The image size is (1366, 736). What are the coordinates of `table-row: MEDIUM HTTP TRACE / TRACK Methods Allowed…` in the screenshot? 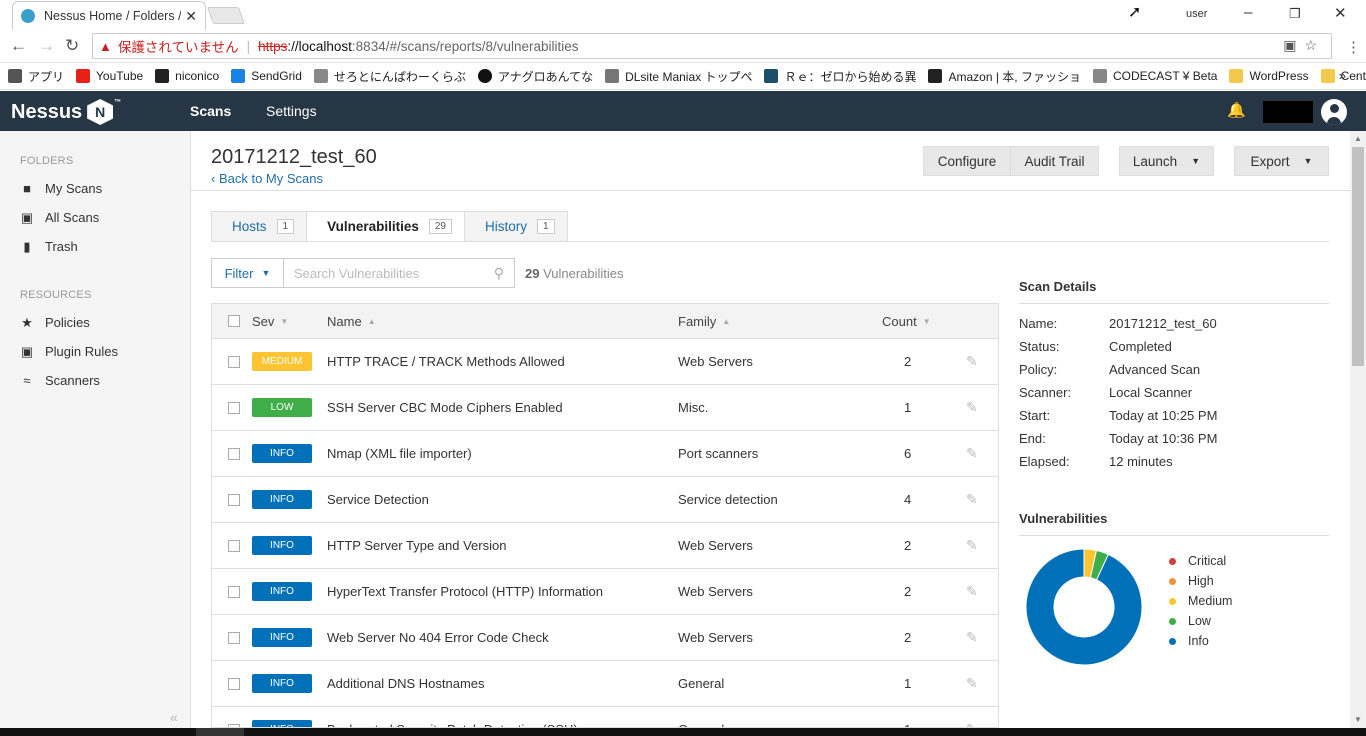 It's located at (605, 362).